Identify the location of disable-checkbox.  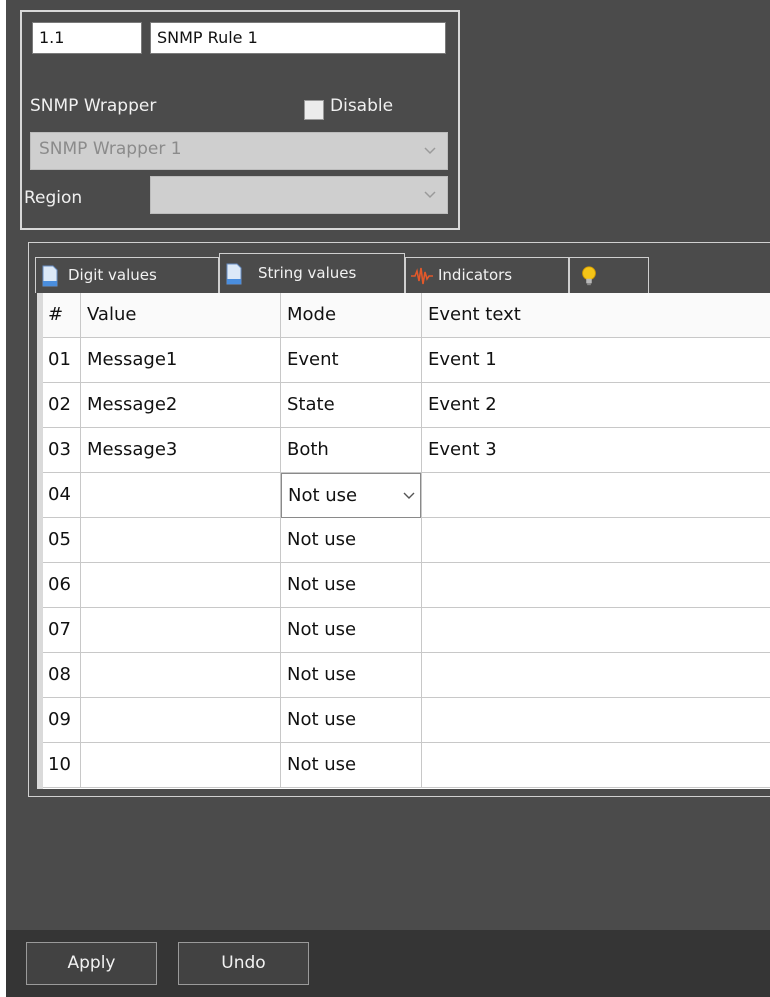
(314, 110).